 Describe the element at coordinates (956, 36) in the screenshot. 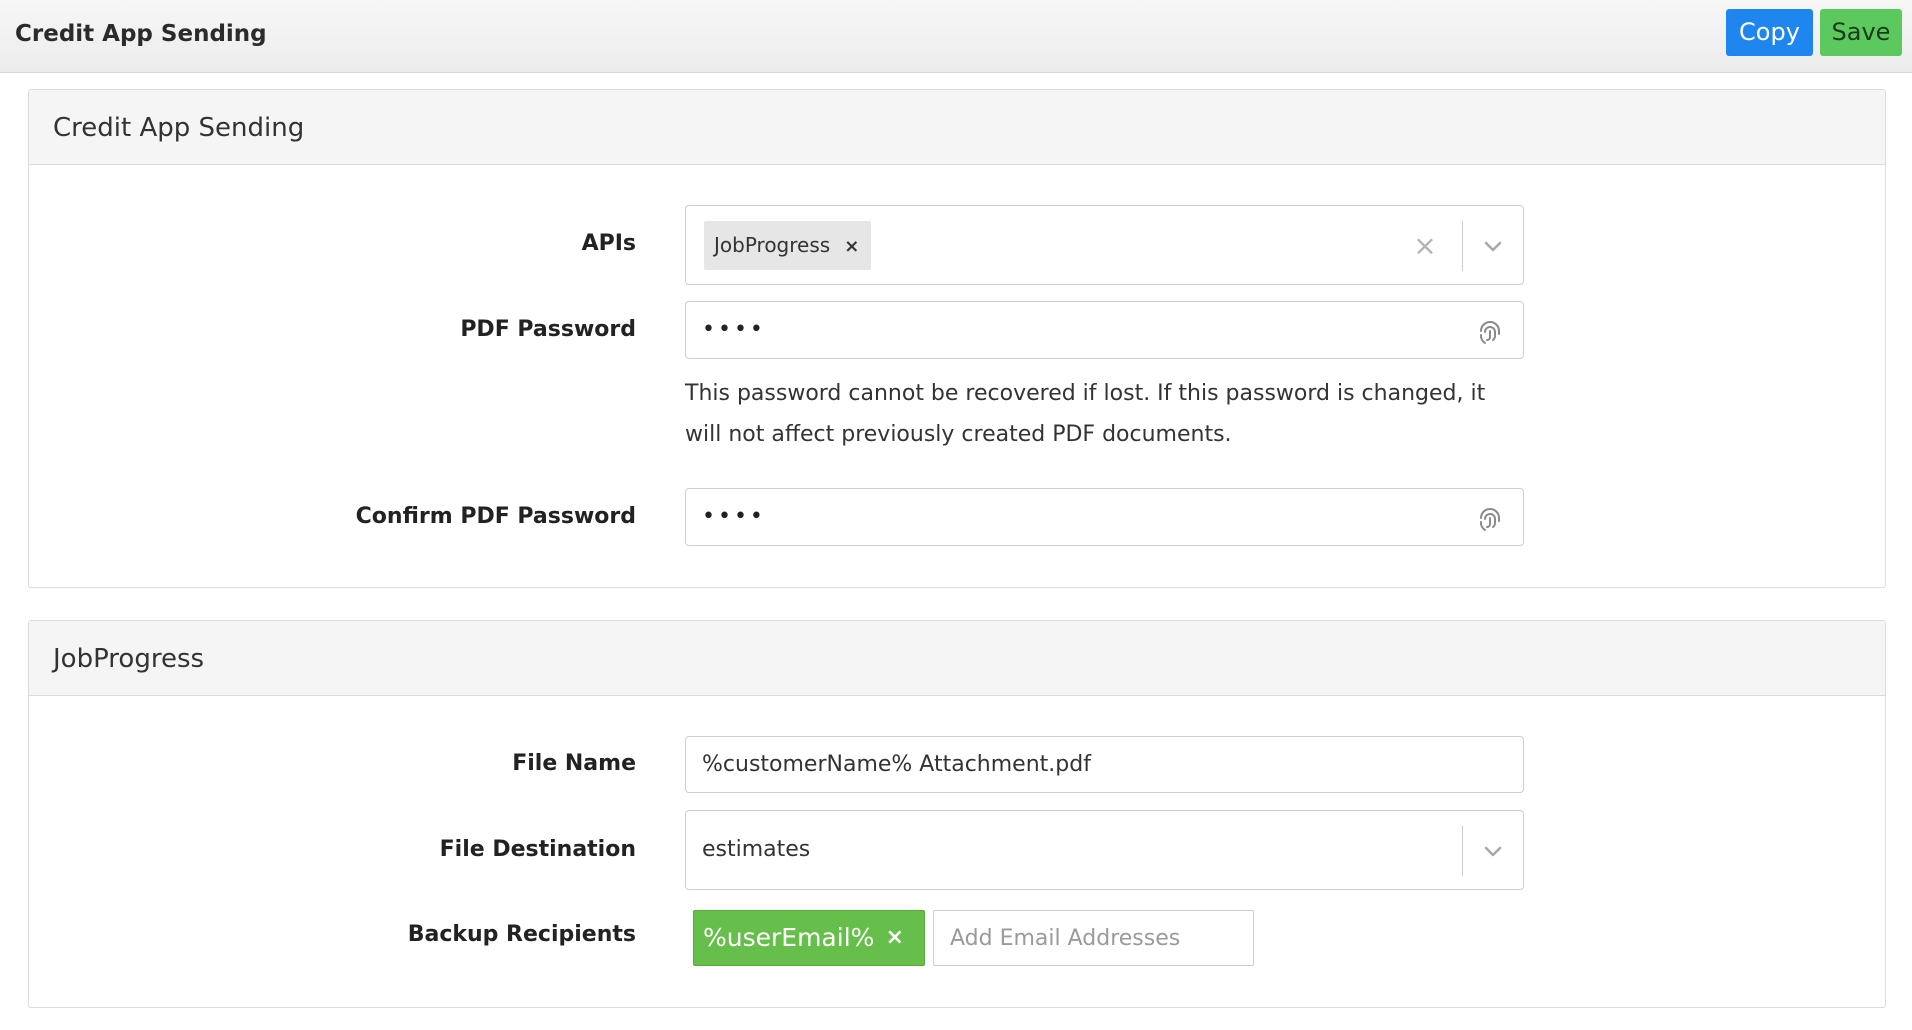

I see `top-bar: Credit App Sending Copy Save` at that location.